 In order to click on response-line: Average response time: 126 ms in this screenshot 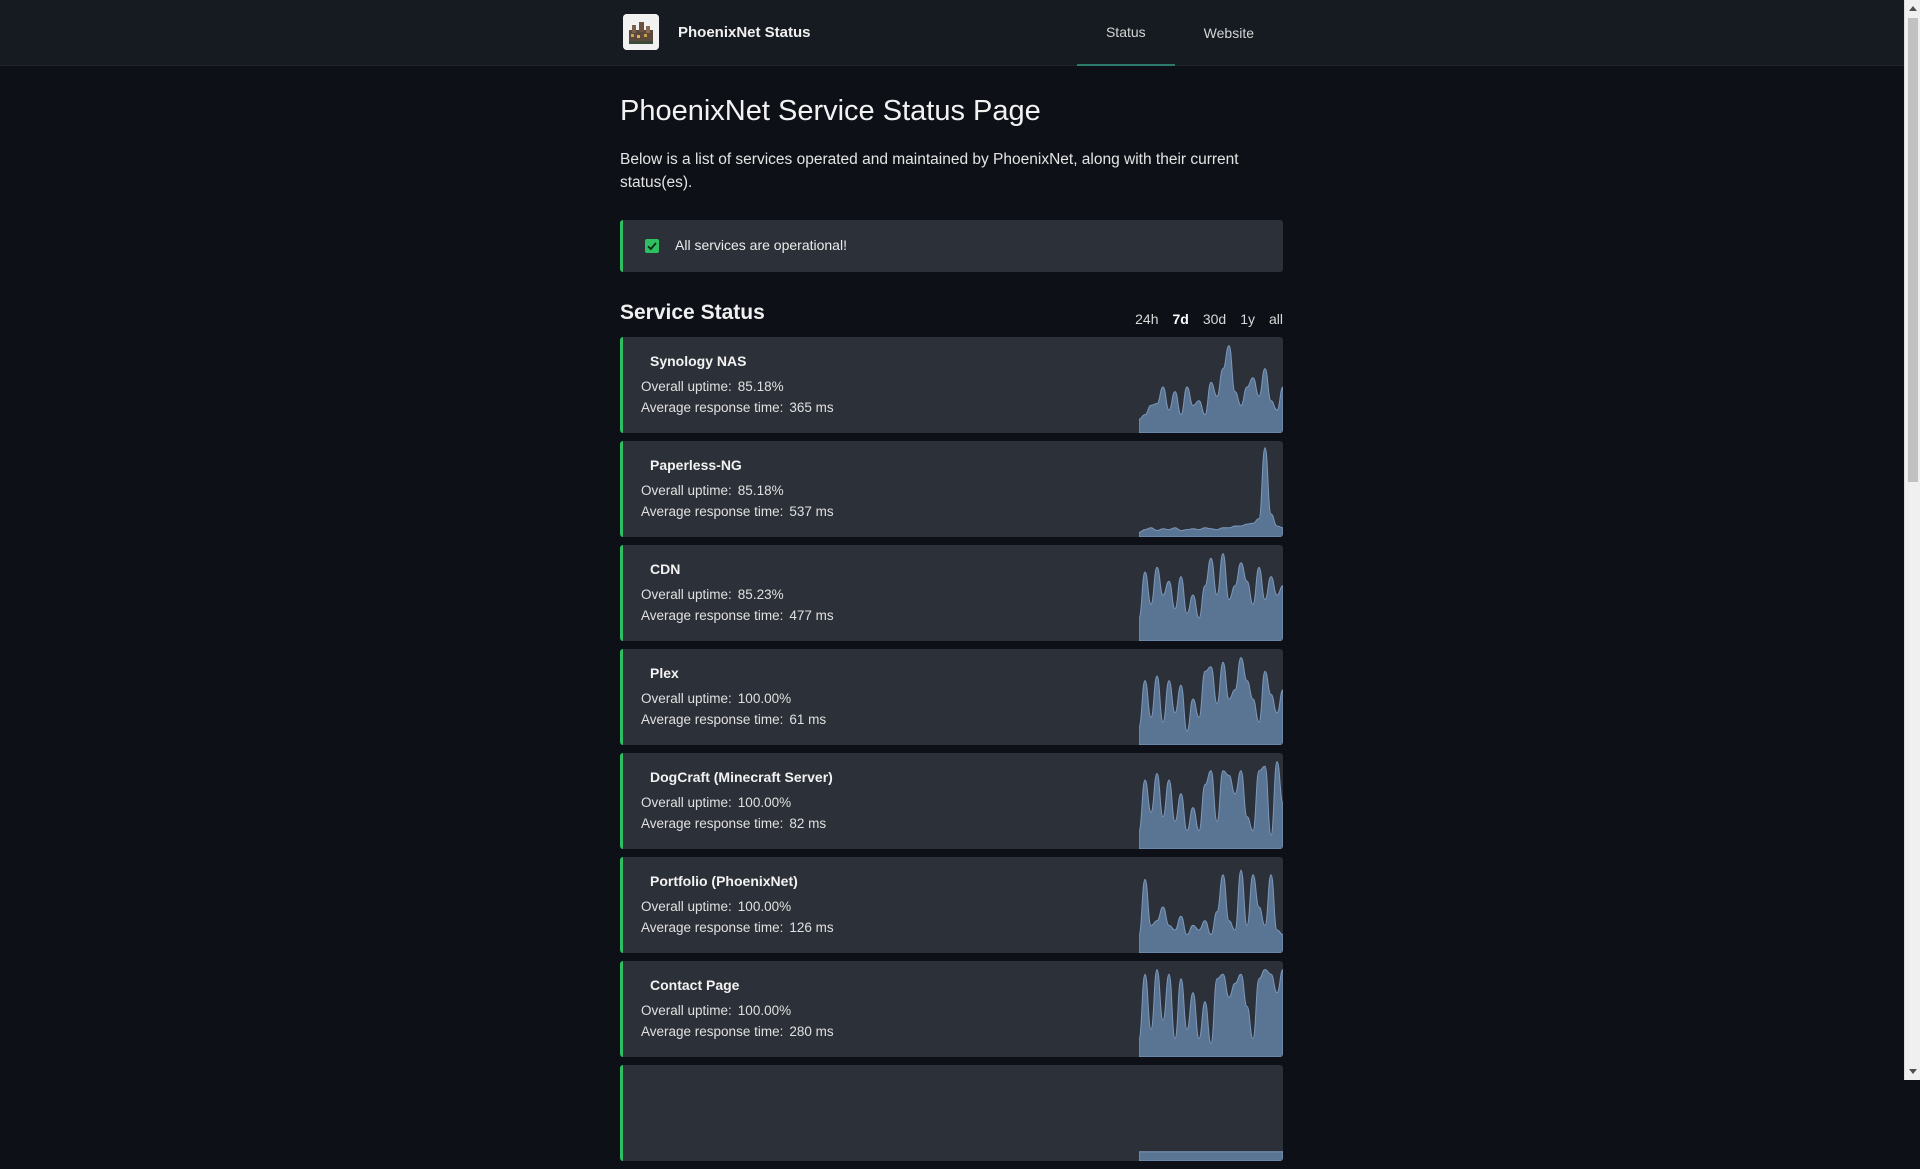, I will do `click(737, 927)`.